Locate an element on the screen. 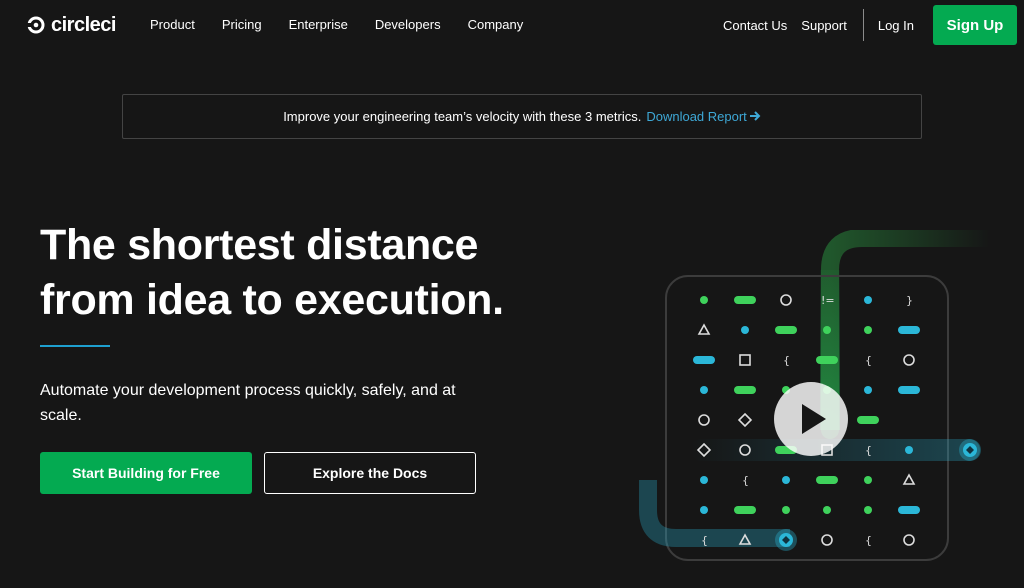 This screenshot has width=1024, height=588. circleci-logo: circleci is located at coordinates (71, 25).